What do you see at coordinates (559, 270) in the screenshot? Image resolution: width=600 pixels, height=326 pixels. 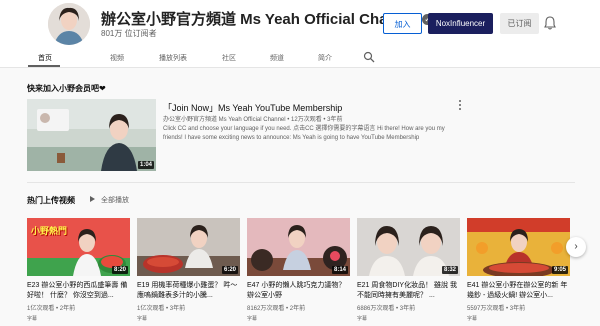 I see `video-duration: 9:05` at bounding box center [559, 270].